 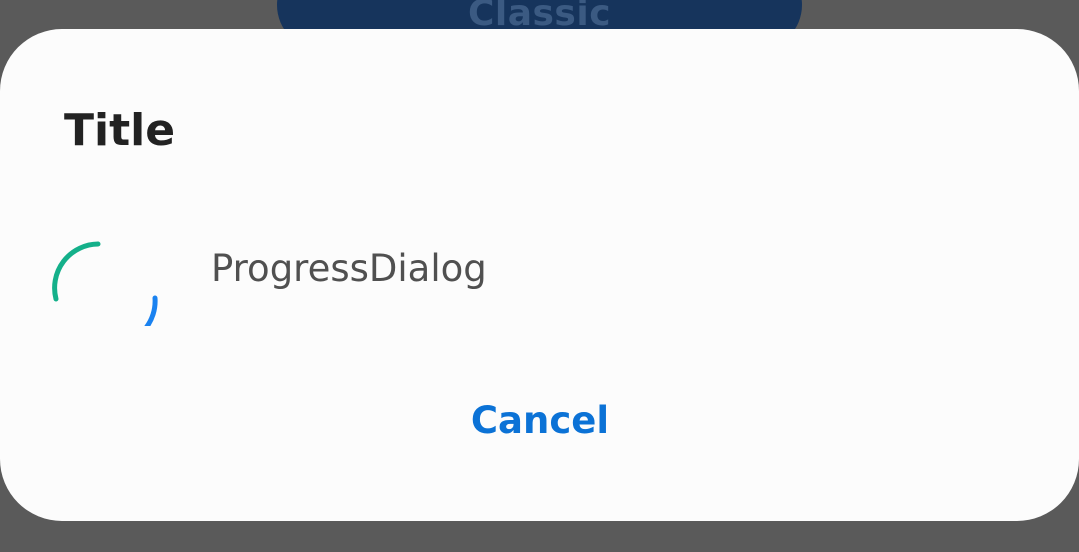 I want to click on cancel-button: Cancel, so click(x=540, y=421).